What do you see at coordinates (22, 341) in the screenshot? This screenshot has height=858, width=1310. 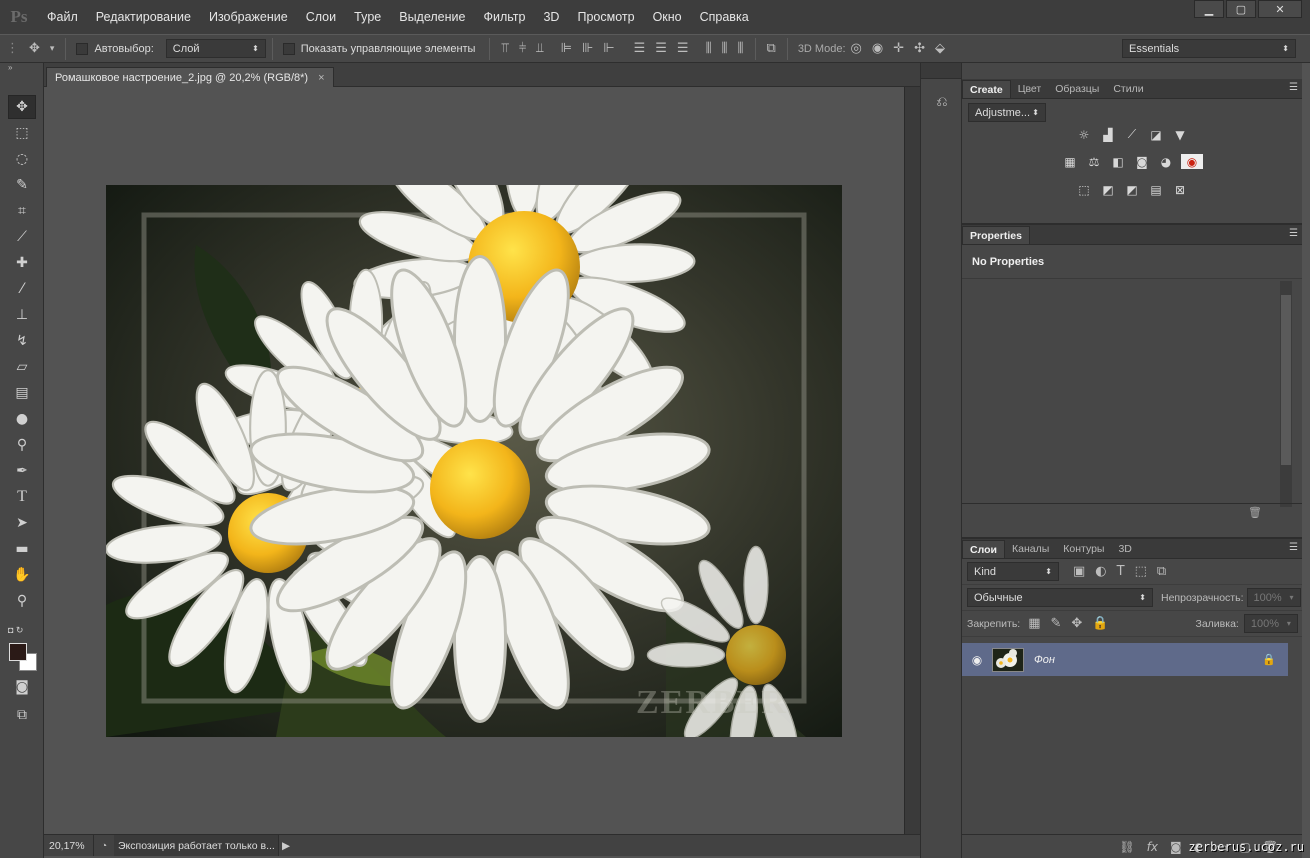 I see `history-brush-tool-icon: ↯` at bounding box center [22, 341].